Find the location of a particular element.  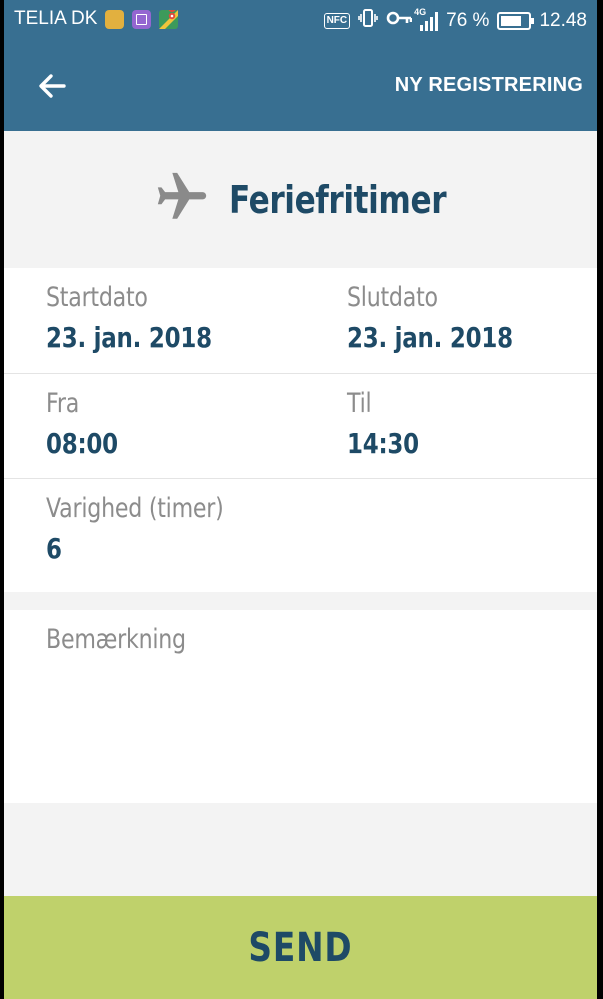

start-date-field: Startdato 23. jan. 2018 is located at coordinates (147, 318).